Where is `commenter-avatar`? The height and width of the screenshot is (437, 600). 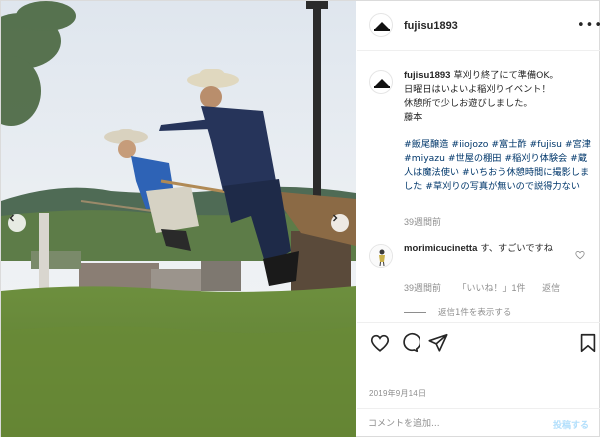 commenter-avatar is located at coordinates (381, 256).